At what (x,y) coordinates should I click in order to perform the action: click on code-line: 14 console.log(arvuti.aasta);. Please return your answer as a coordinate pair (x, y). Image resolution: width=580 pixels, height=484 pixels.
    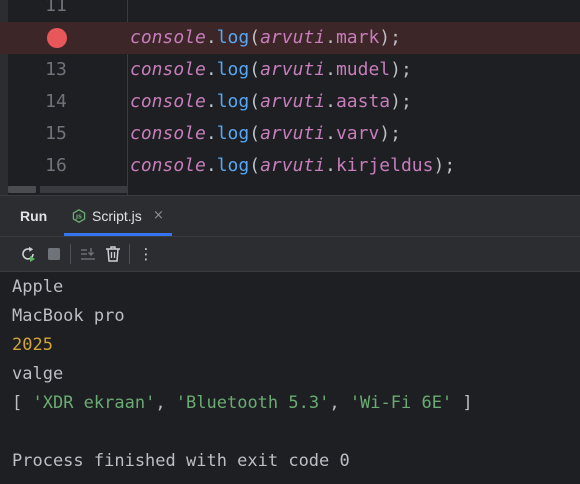
    Looking at the image, I should click on (290, 102).